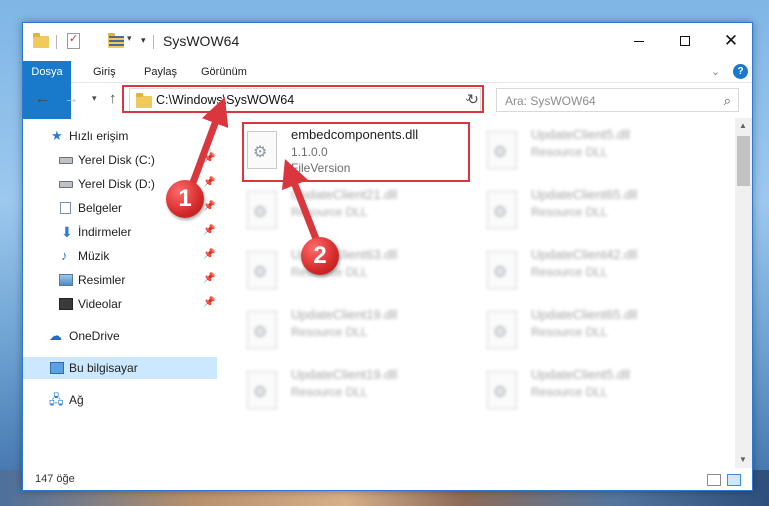  I want to click on sidebar-item-local-disk-c: Yerel Disk (C:) 📌, so click(120, 160).